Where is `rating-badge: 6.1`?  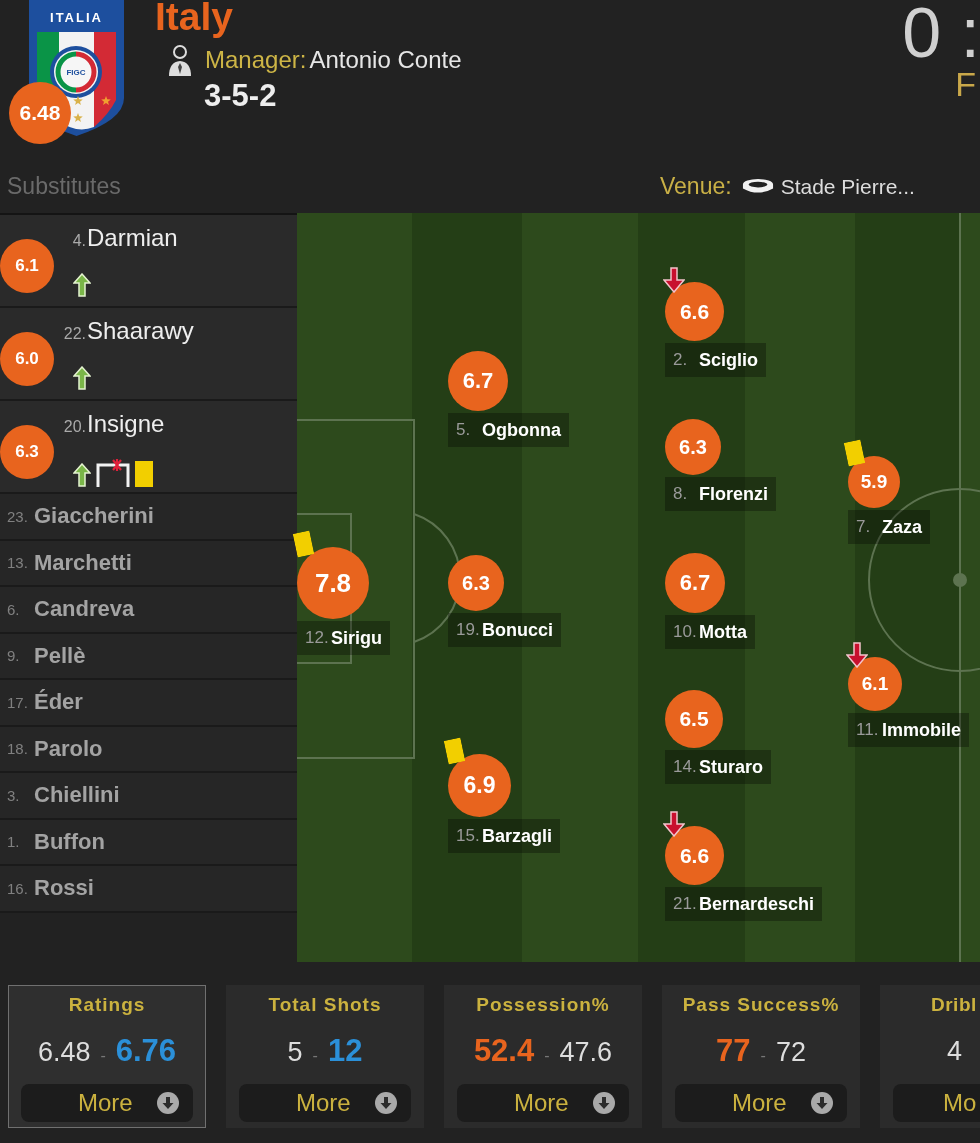
rating-badge: 6.1 is located at coordinates (27, 266).